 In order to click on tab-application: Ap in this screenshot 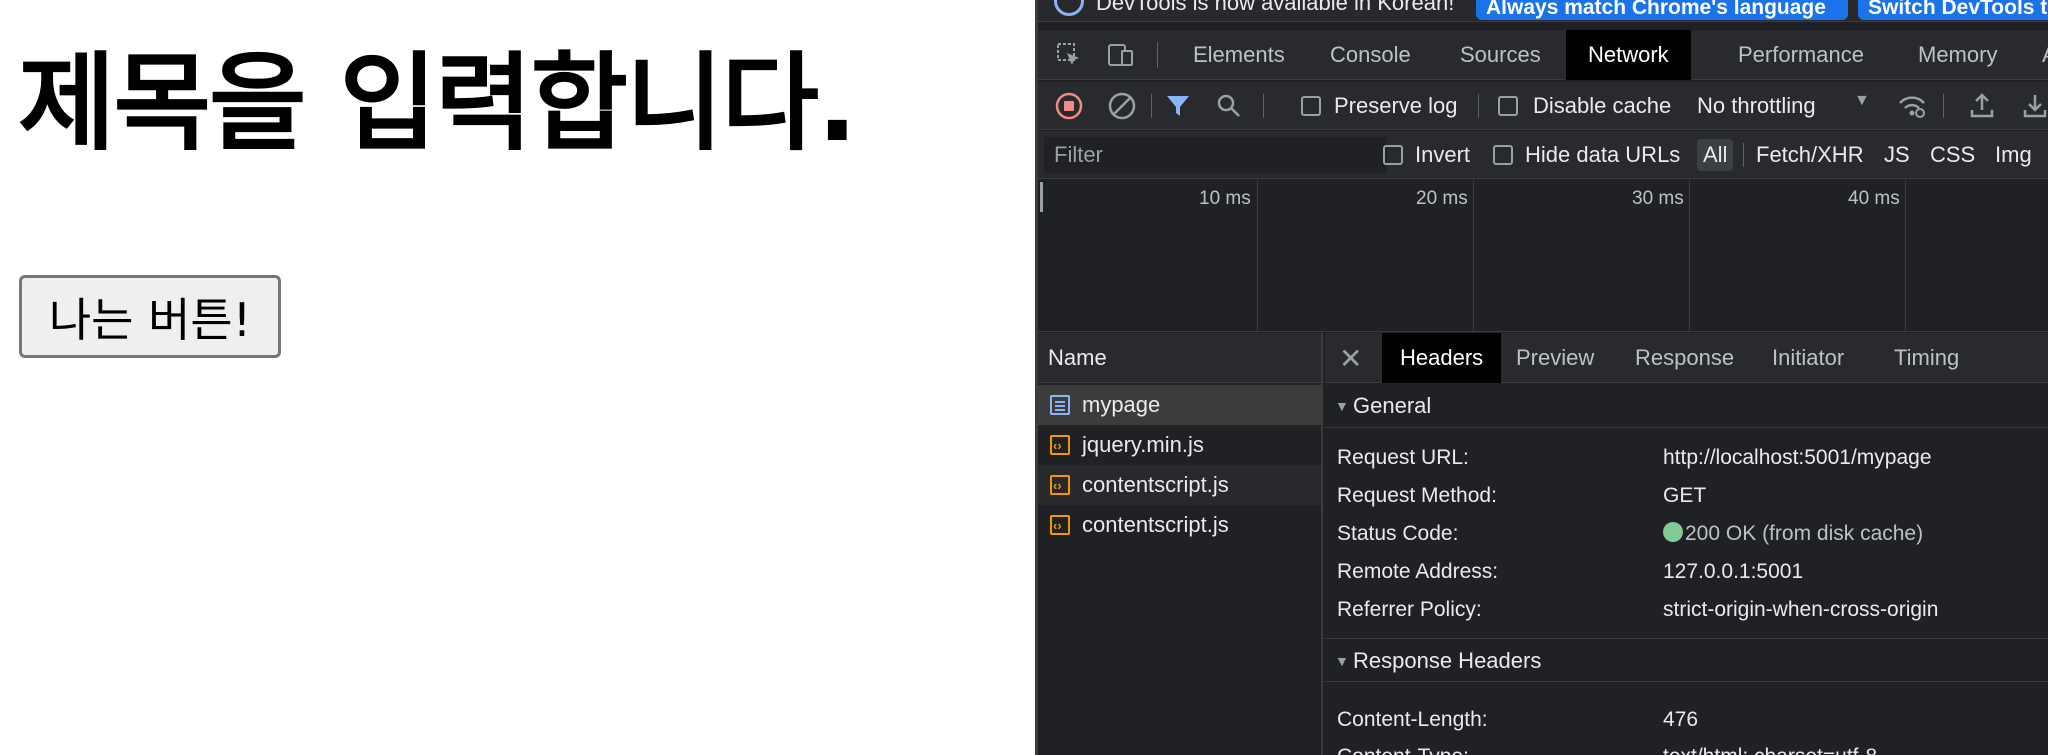, I will do `click(2034, 55)`.